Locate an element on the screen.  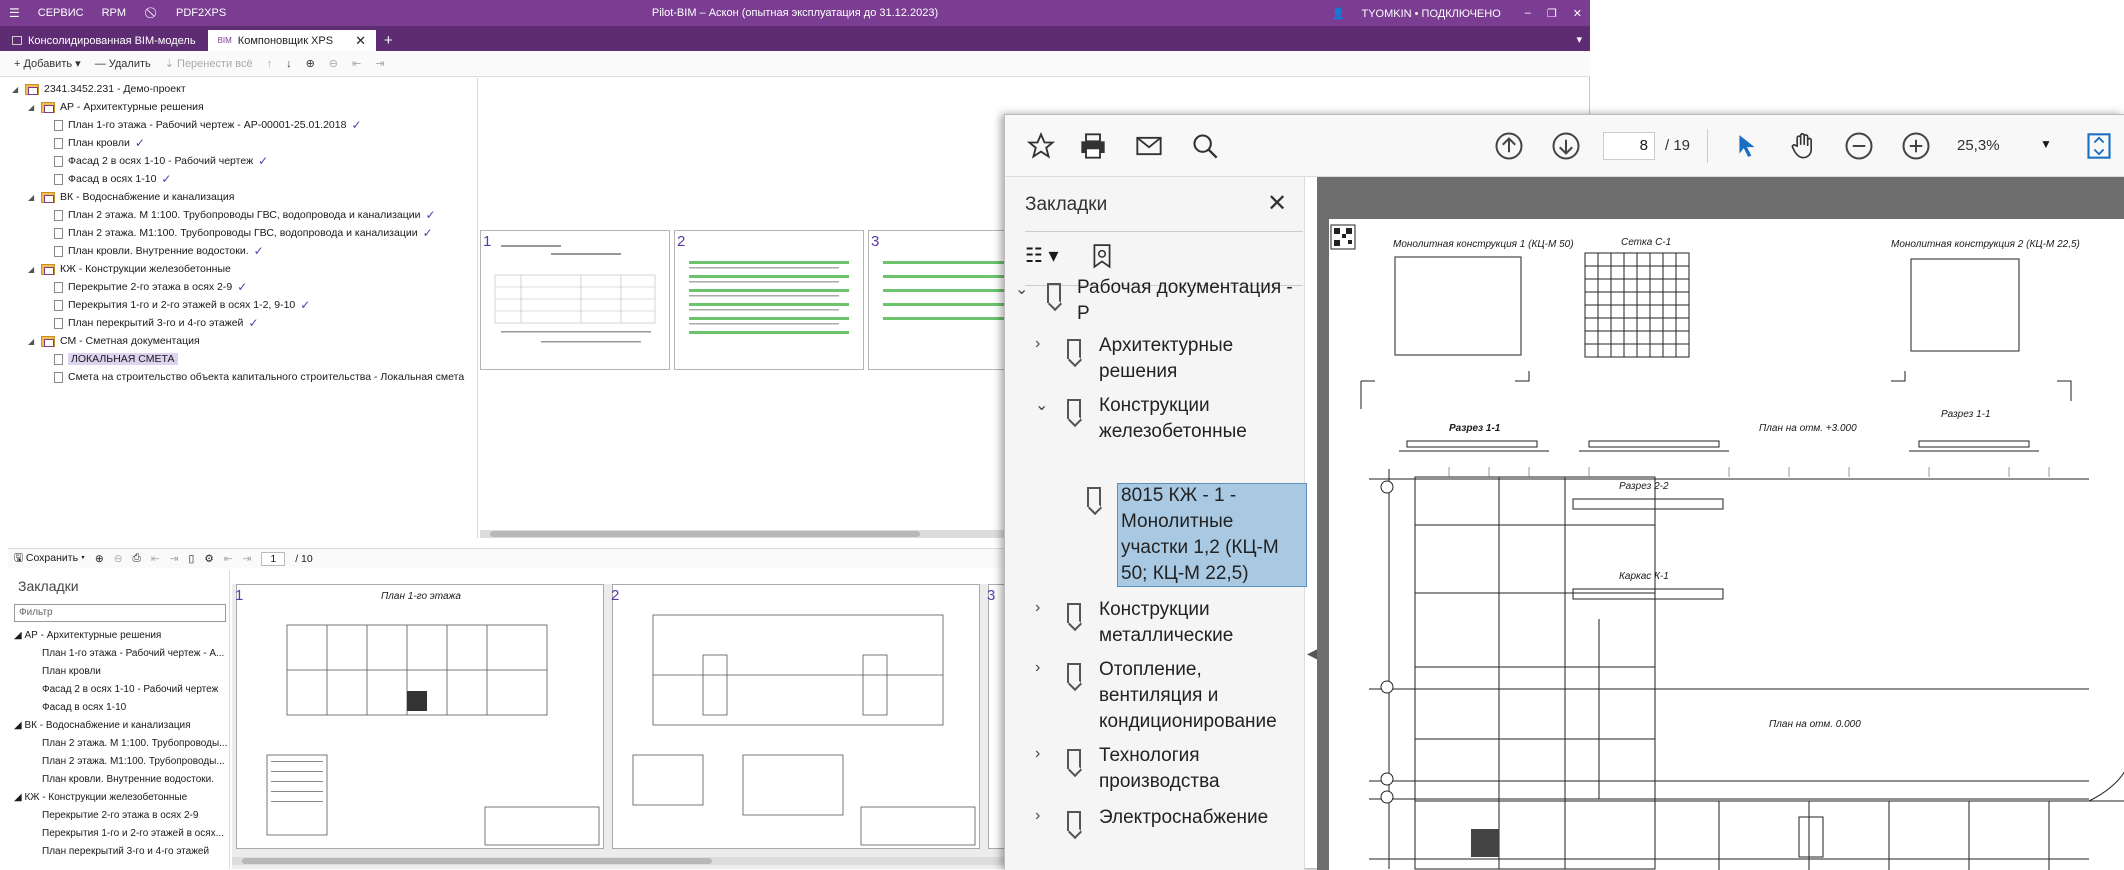
zoom-level: 25,3% is located at coordinates (1978, 145).